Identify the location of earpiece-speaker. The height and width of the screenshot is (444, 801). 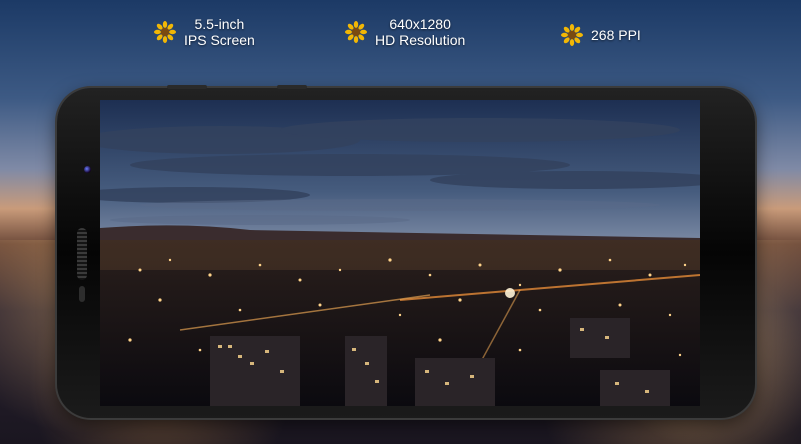
(82, 254).